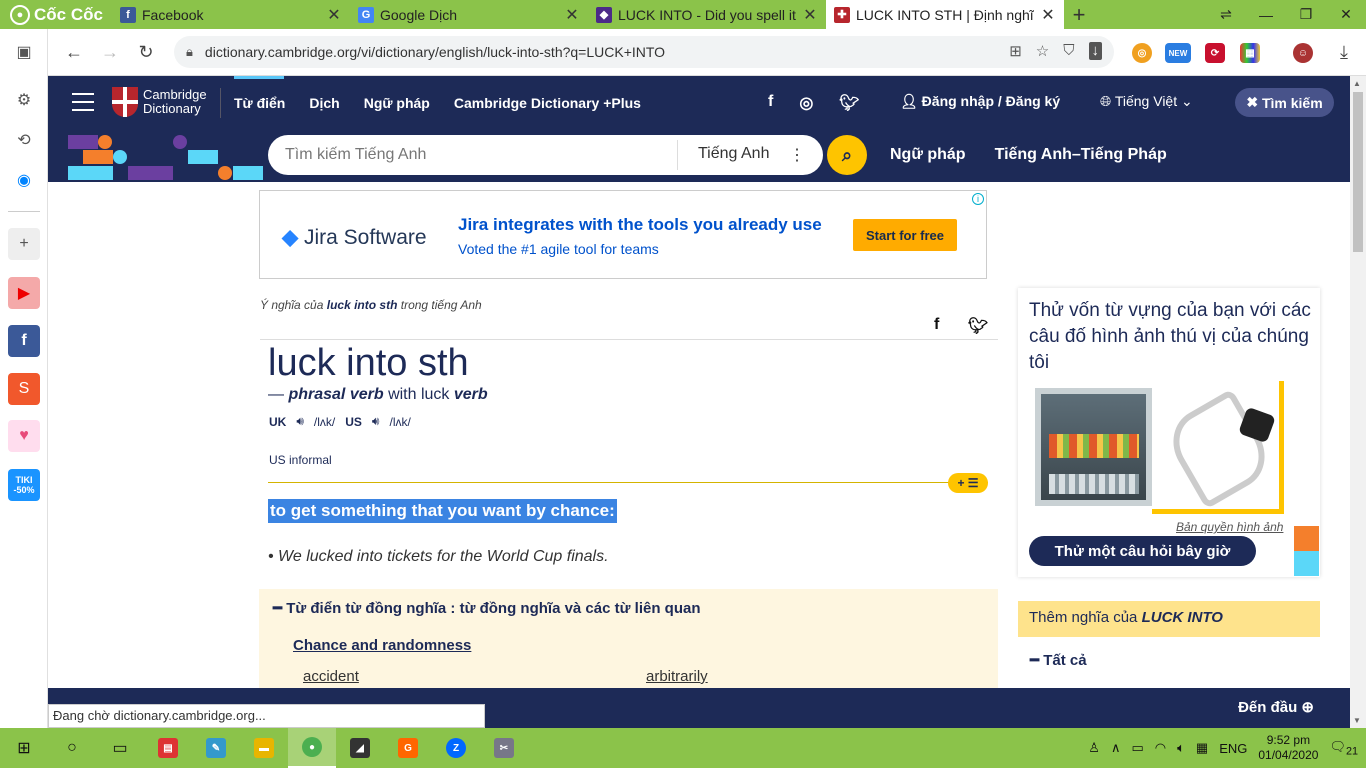 The width and height of the screenshot is (1366, 768). Describe the element at coordinates (24, 293) in the screenshot. I see `youtube-icon: ▶` at that location.